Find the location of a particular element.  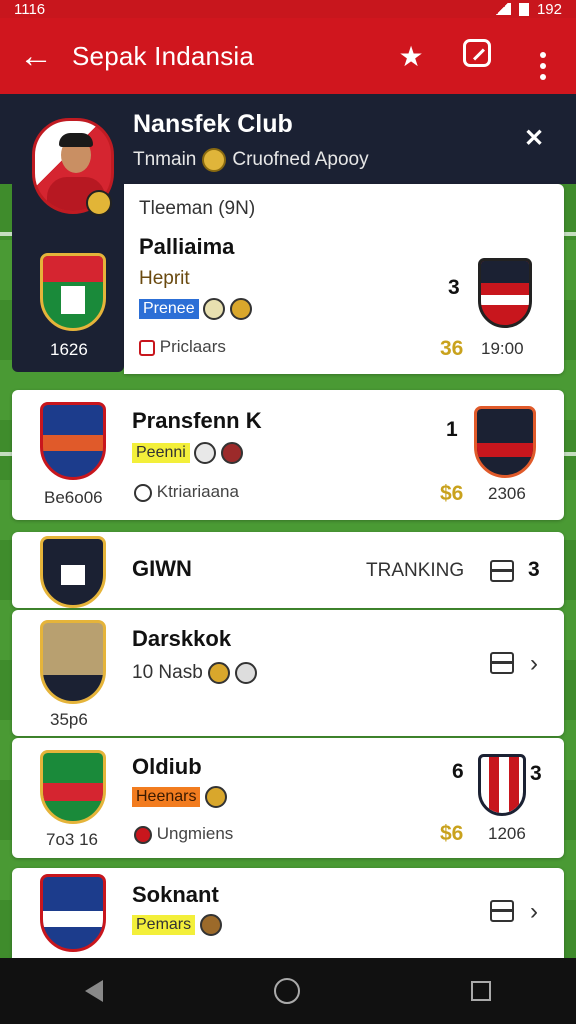

player-gold: 36 is located at coordinates (452, 348).